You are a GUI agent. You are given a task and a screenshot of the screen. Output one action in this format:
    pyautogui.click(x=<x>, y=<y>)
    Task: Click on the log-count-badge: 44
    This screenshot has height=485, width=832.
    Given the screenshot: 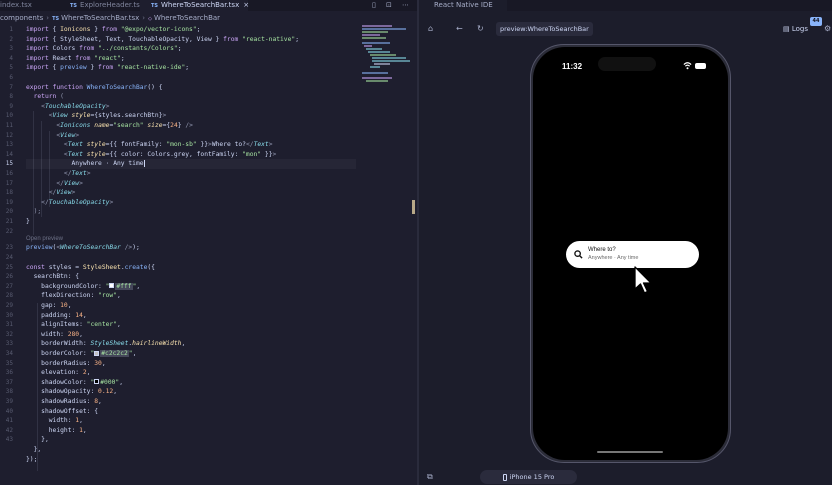 What is the action you would take?
    pyautogui.click(x=816, y=21)
    